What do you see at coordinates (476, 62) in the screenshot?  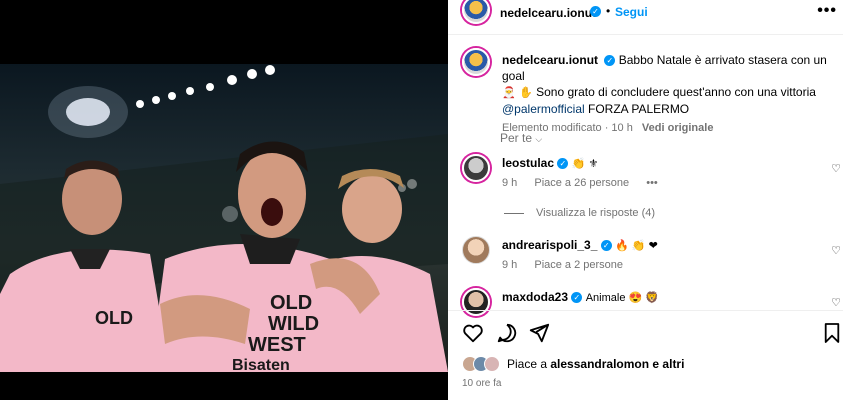 I see `caption-avatar` at bounding box center [476, 62].